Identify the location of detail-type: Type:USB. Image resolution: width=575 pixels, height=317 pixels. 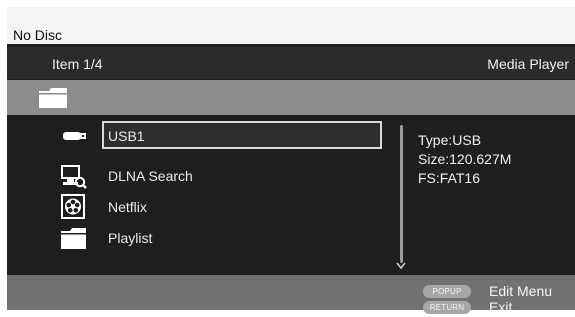
(450, 140).